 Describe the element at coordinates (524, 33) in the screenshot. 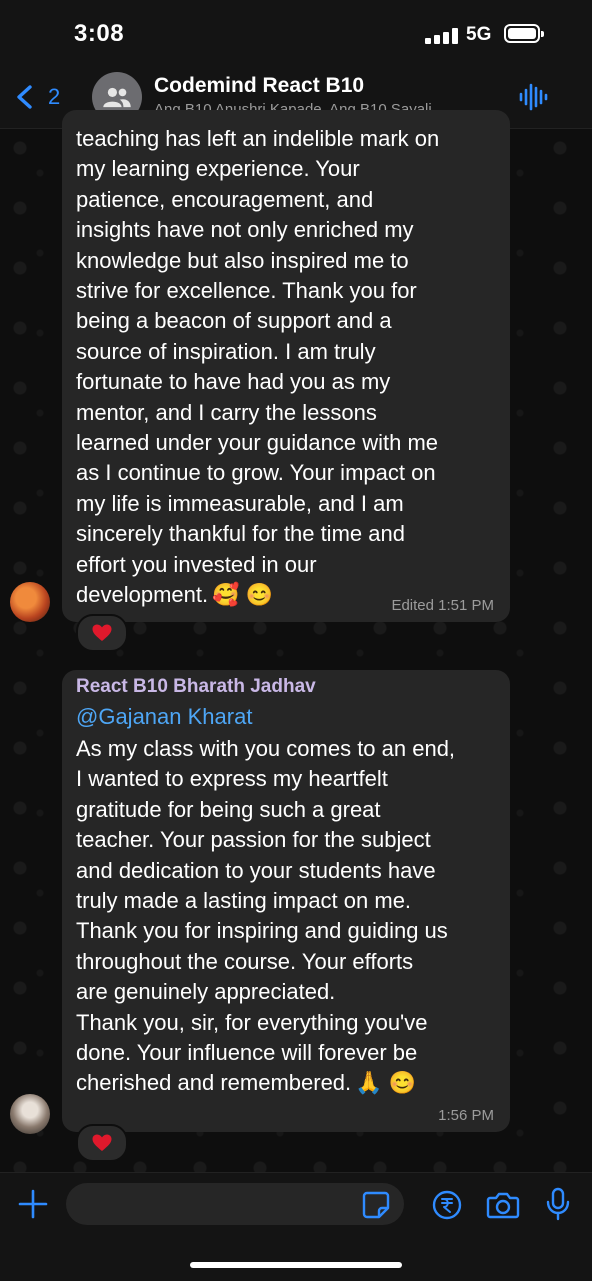

I see `battery-icon` at that location.